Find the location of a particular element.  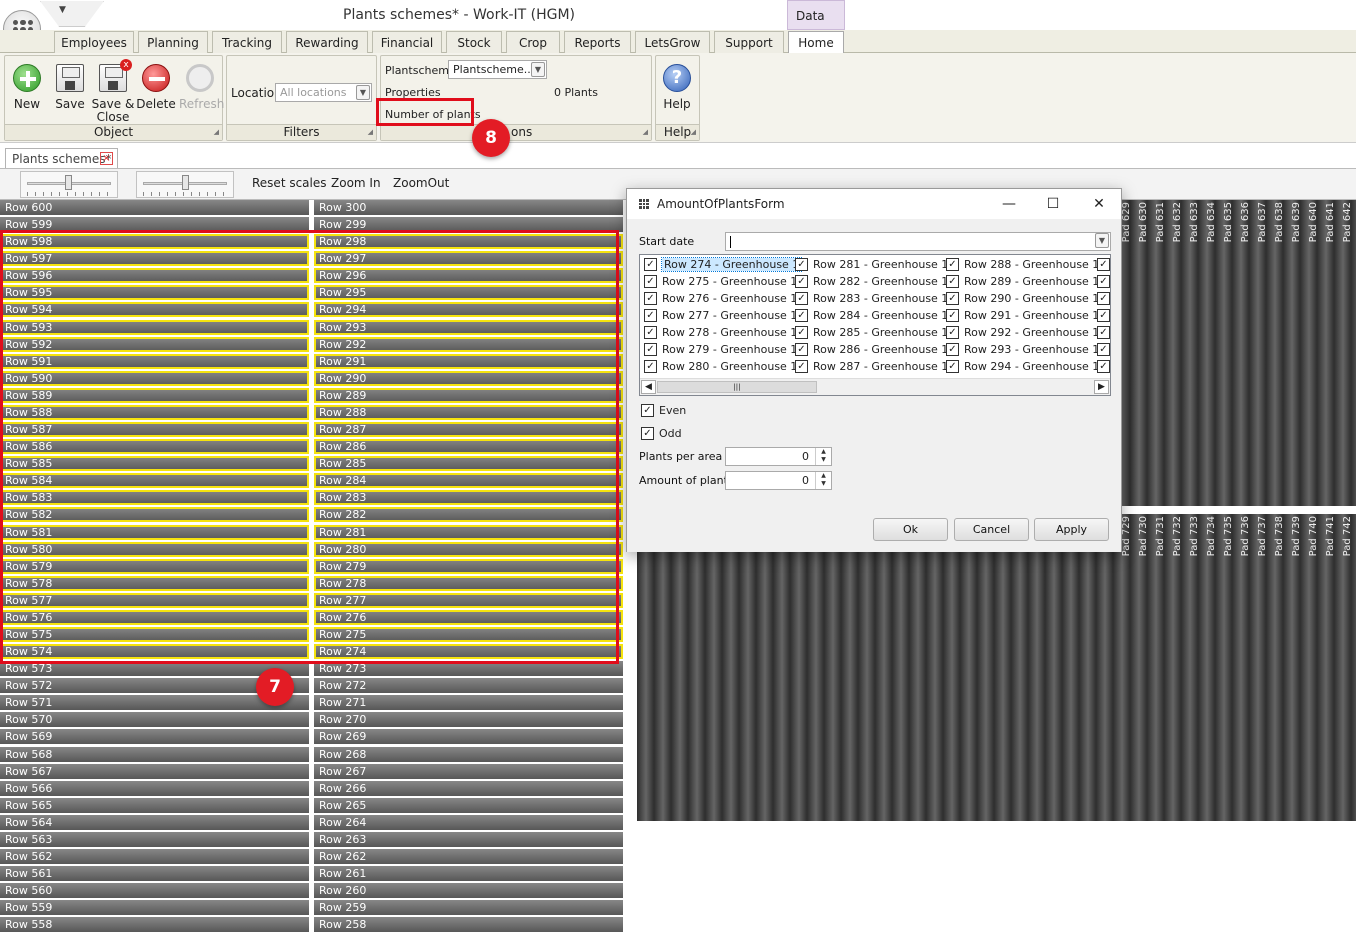

row-bar: Row 260 is located at coordinates (468, 891).